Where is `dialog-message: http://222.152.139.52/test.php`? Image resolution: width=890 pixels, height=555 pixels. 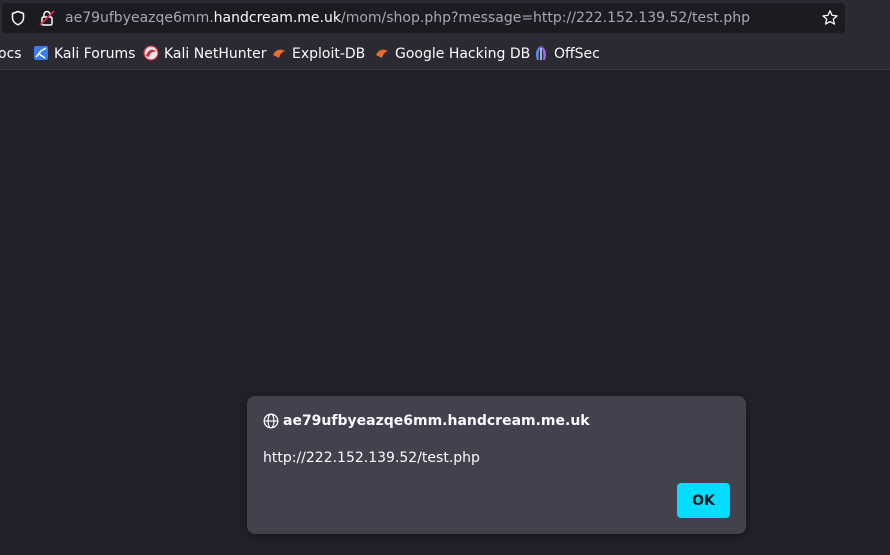
dialog-message: http://222.152.139.52/test.php is located at coordinates (371, 458).